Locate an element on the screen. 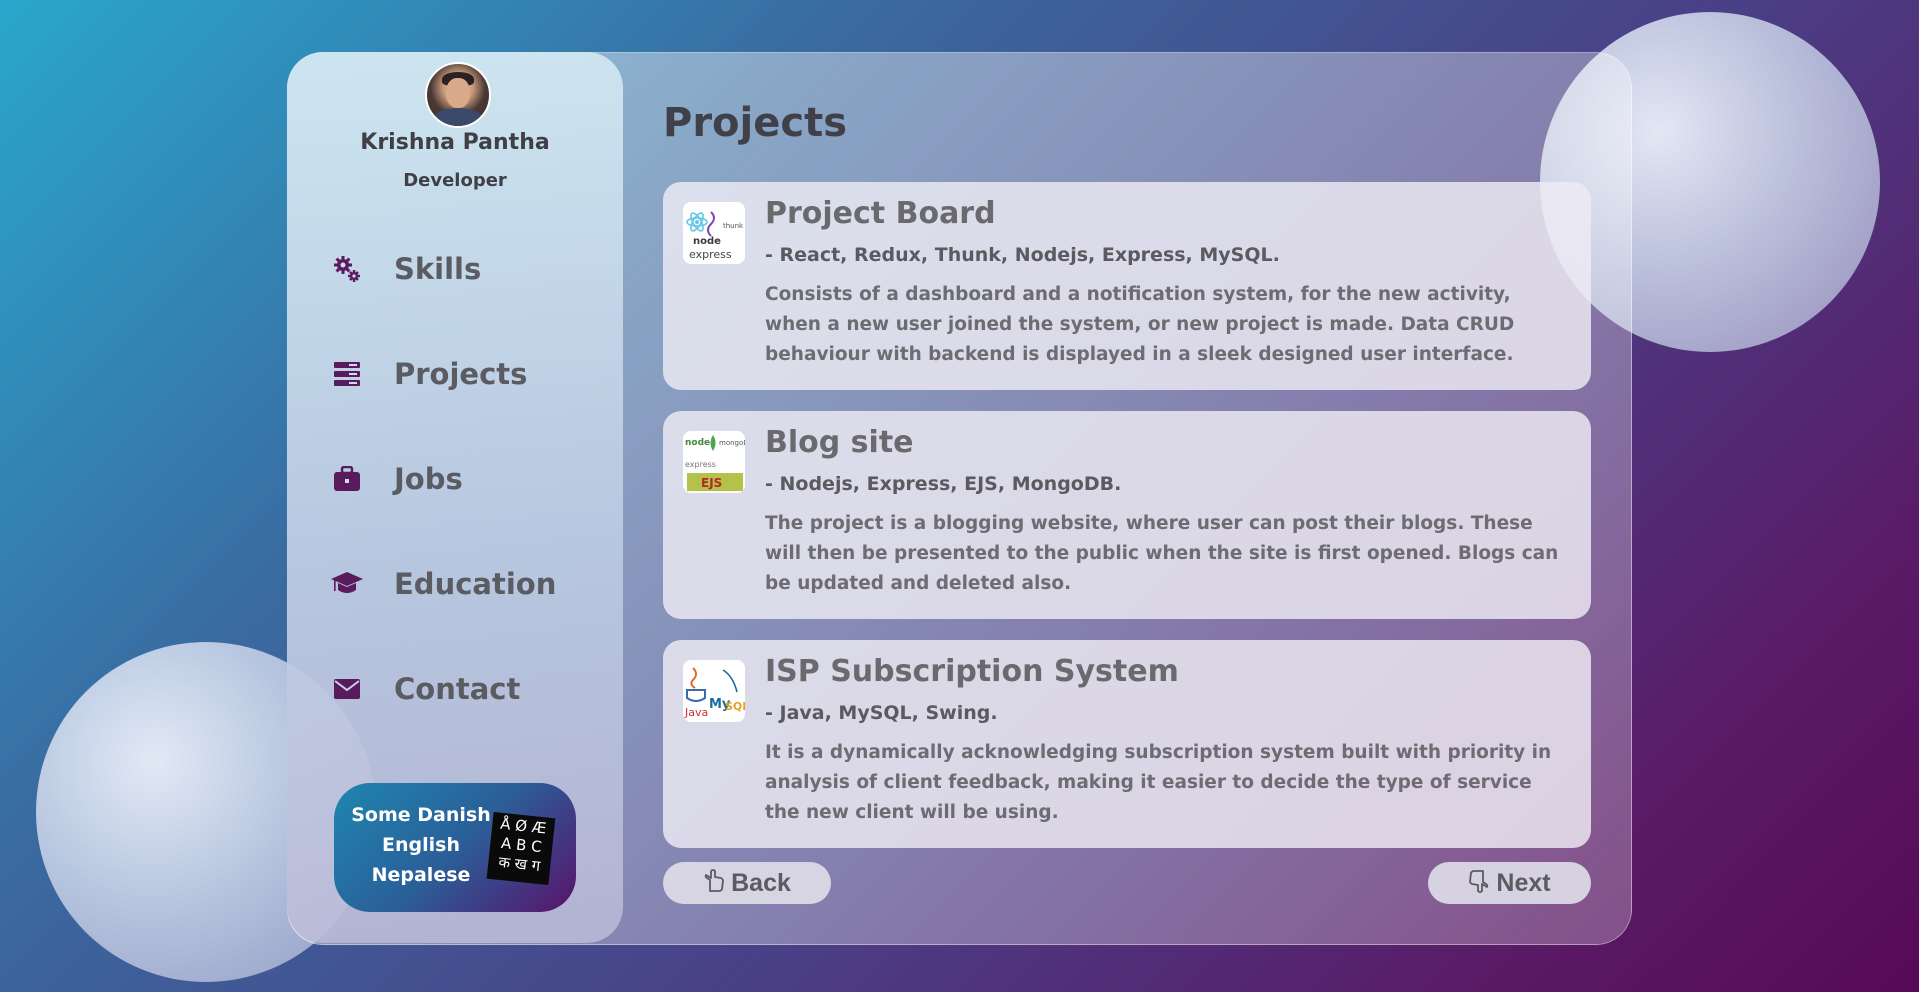 This screenshot has height=992, width=1919. sidebar-item-jobs: Jobs is located at coordinates (396, 479).